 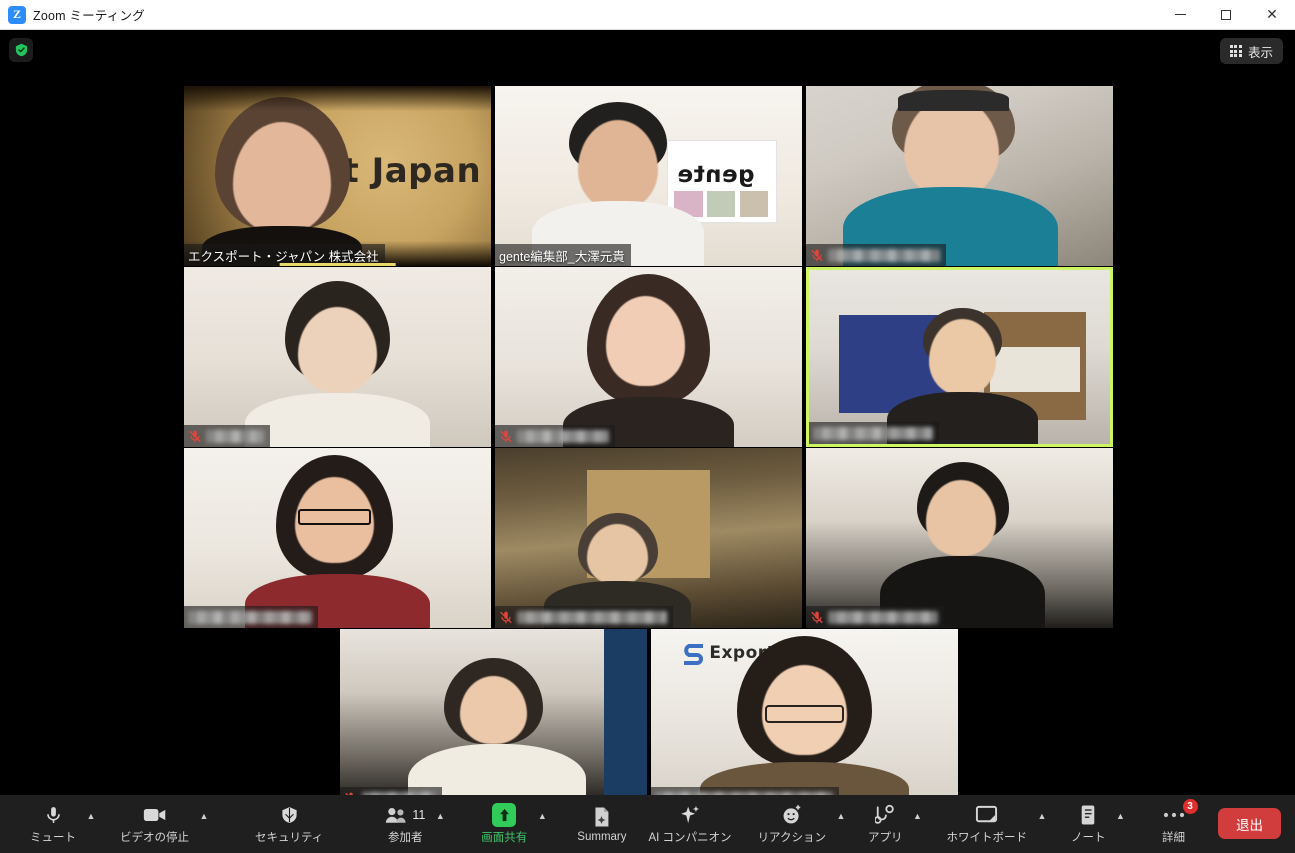 I want to click on mute-options-caret: ▲, so click(x=91, y=824).